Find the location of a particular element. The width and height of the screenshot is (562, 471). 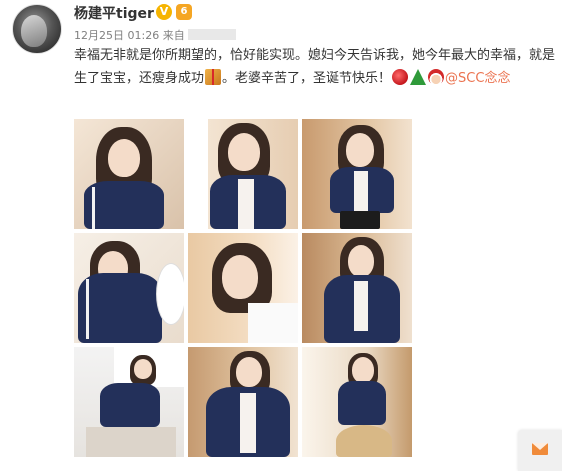

user-level-icon: 6 is located at coordinates (184, 12).